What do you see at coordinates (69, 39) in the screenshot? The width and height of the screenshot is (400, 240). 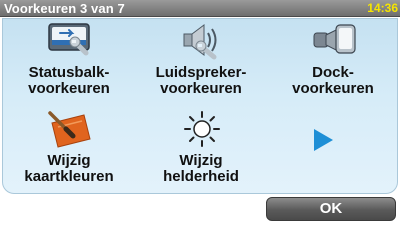 I see `status-bar-wrench-icon` at bounding box center [69, 39].